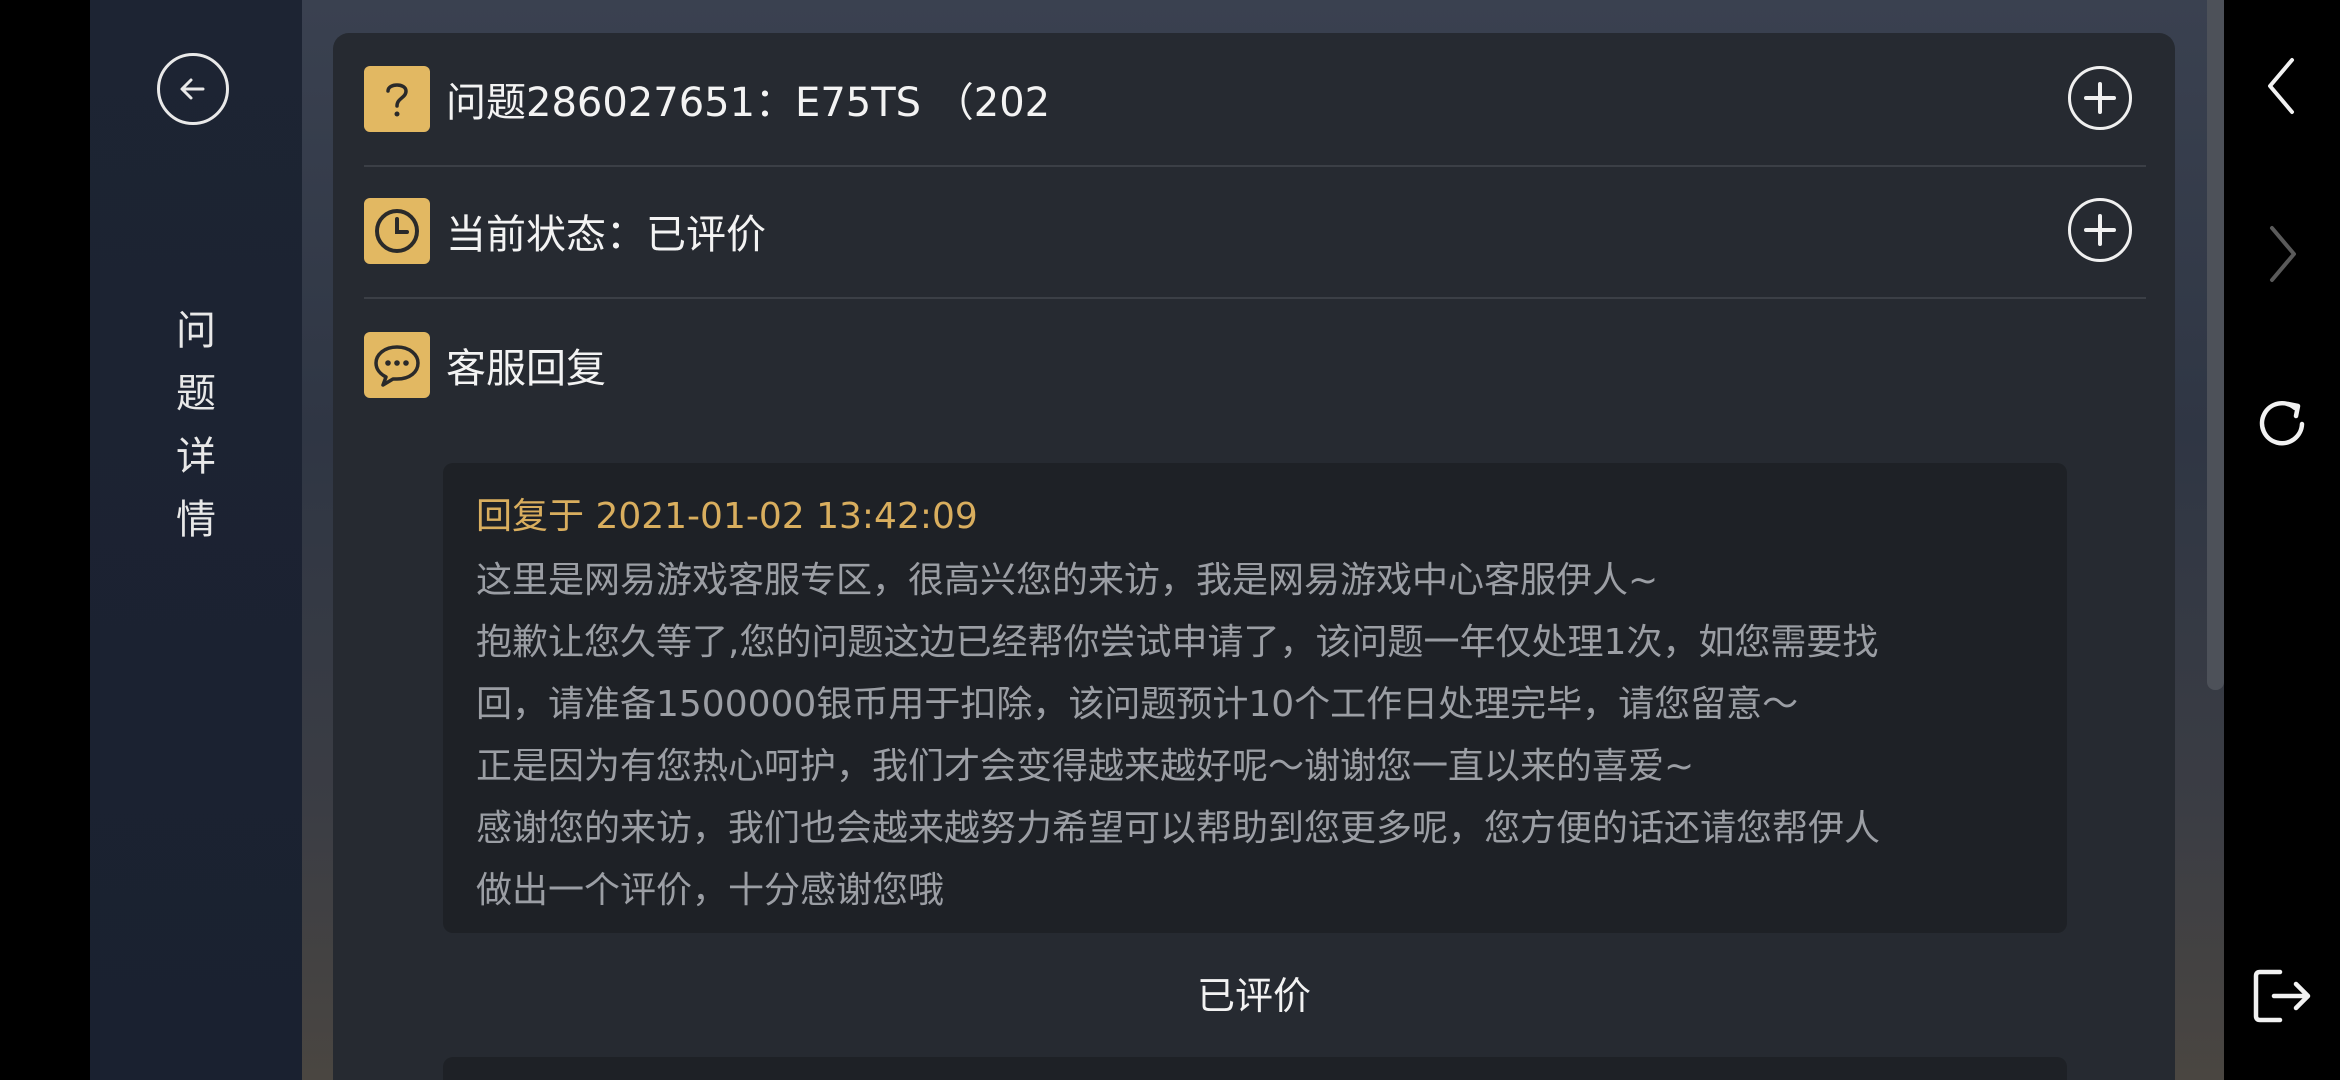  I want to click on status-row: 当前状态：已评价, so click(1255, 232).